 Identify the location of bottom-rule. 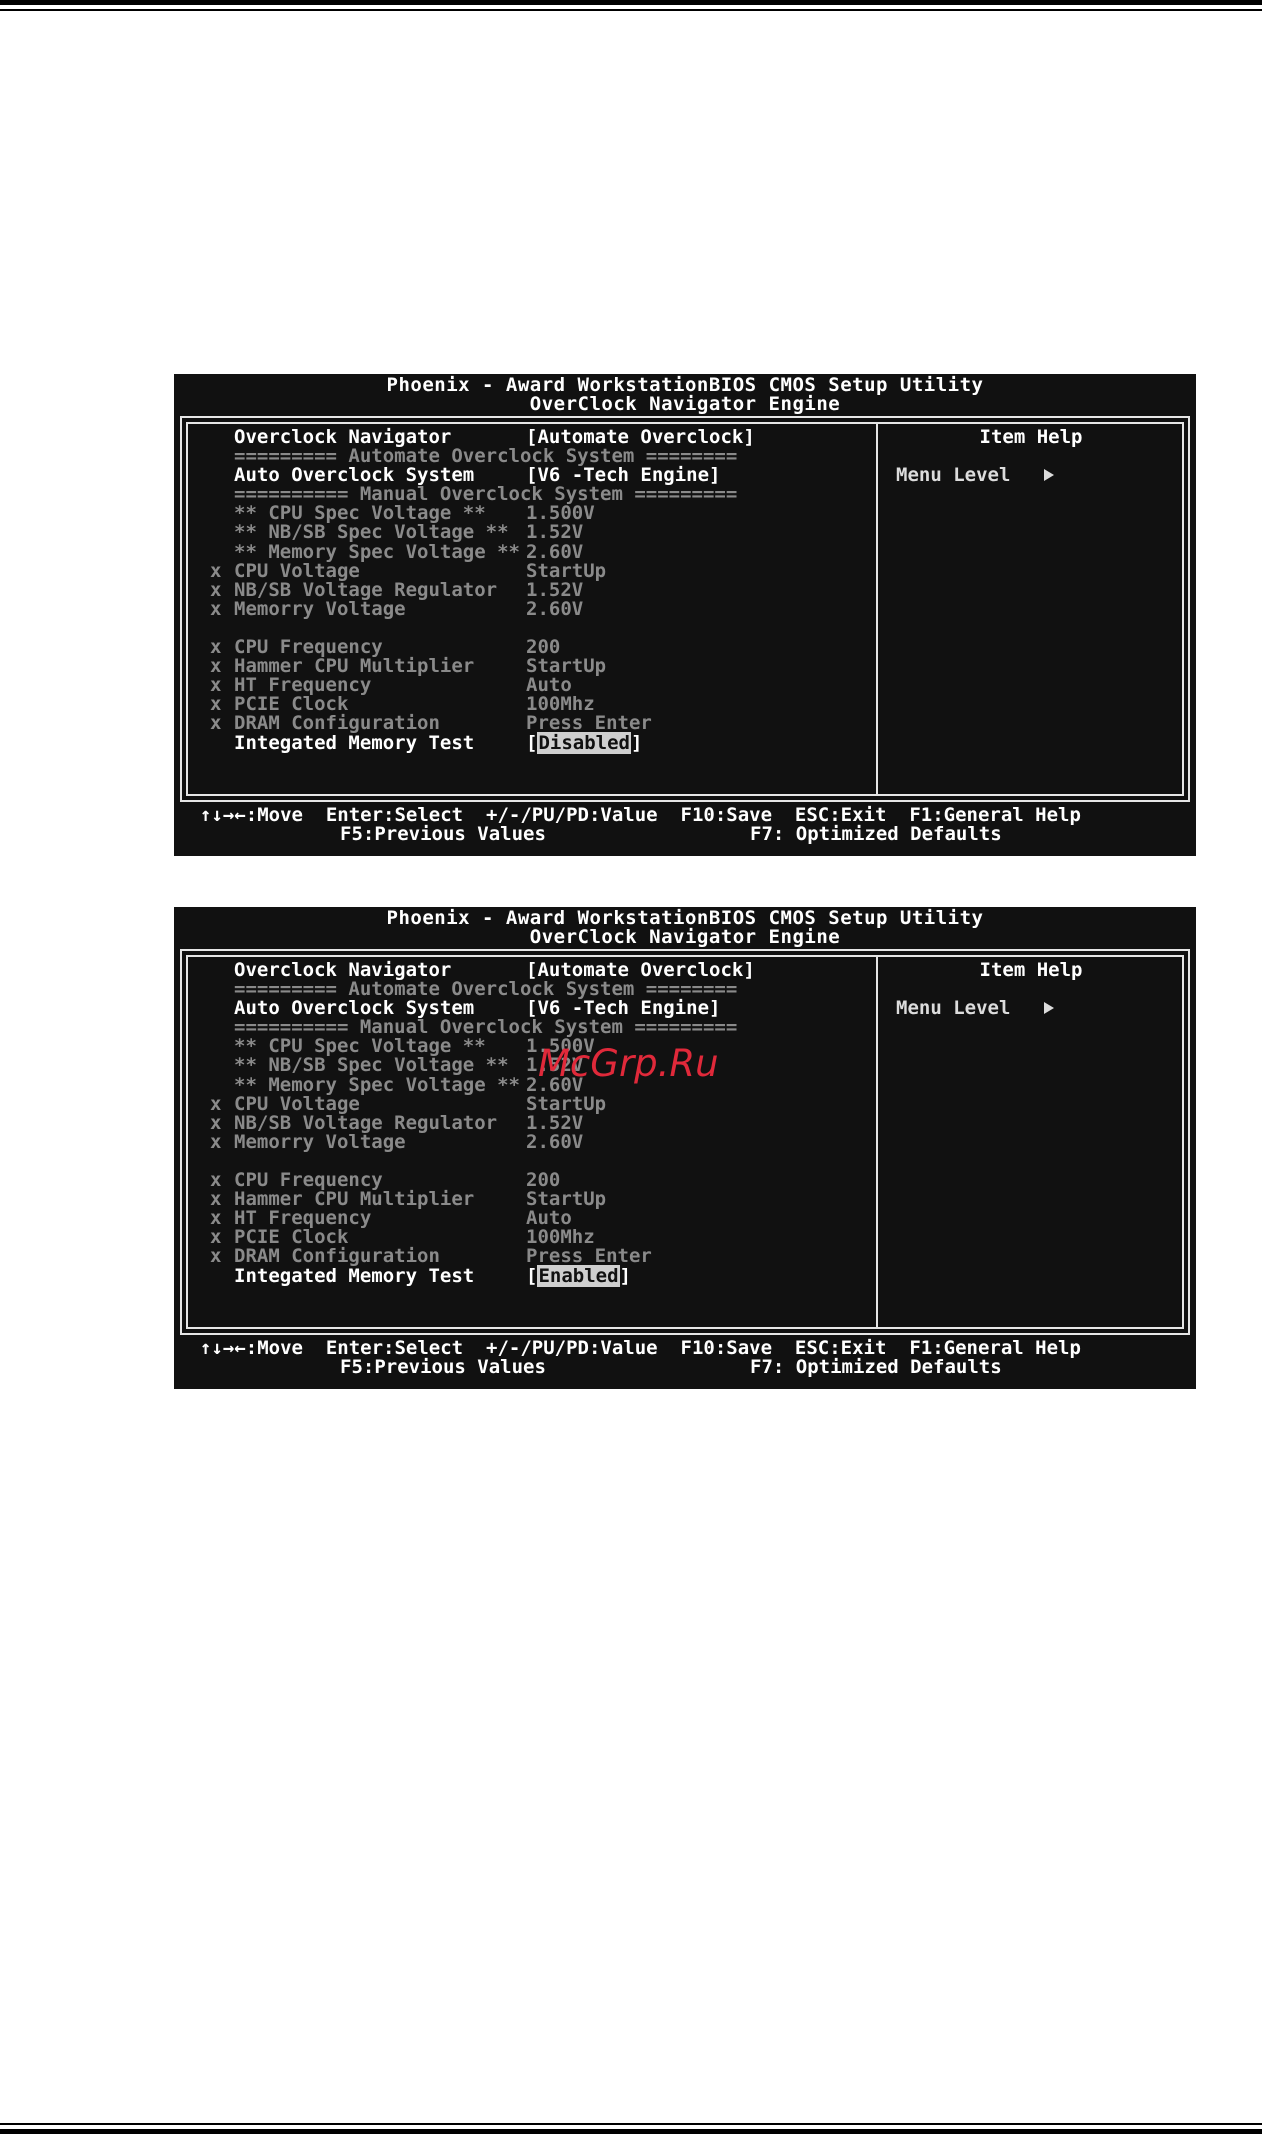
(631, 2128).